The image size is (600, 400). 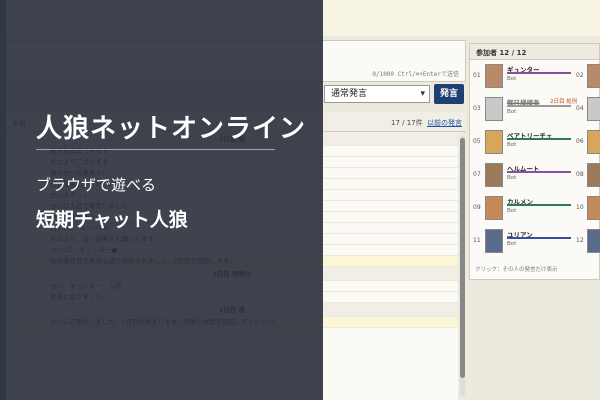 What do you see at coordinates (377, 94) in the screenshot?
I see `speech-mode-select: 通常発言` at bounding box center [377, 94].